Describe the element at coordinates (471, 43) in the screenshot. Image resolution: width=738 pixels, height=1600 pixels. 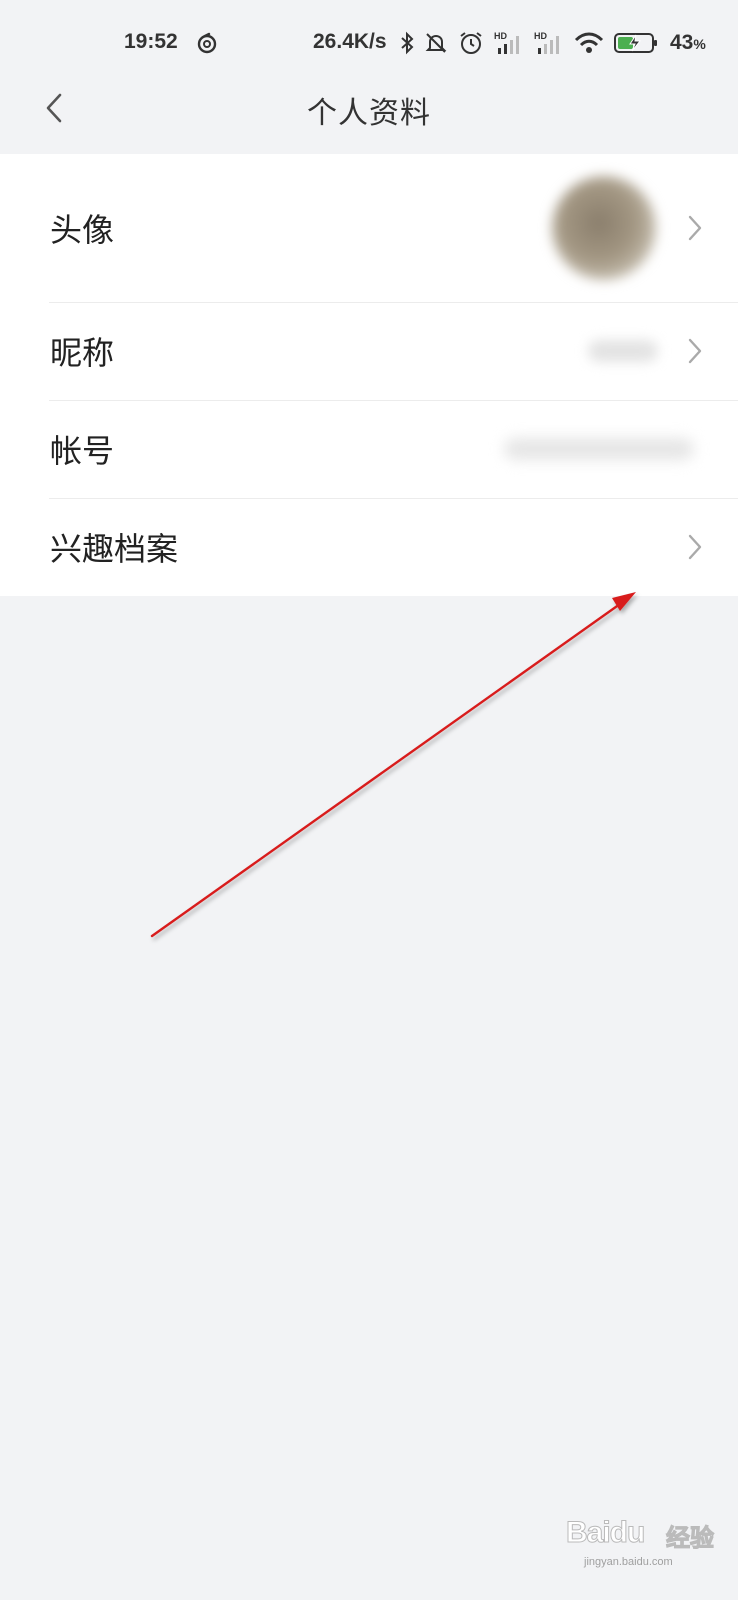
I see `alarm-icon` at that location.